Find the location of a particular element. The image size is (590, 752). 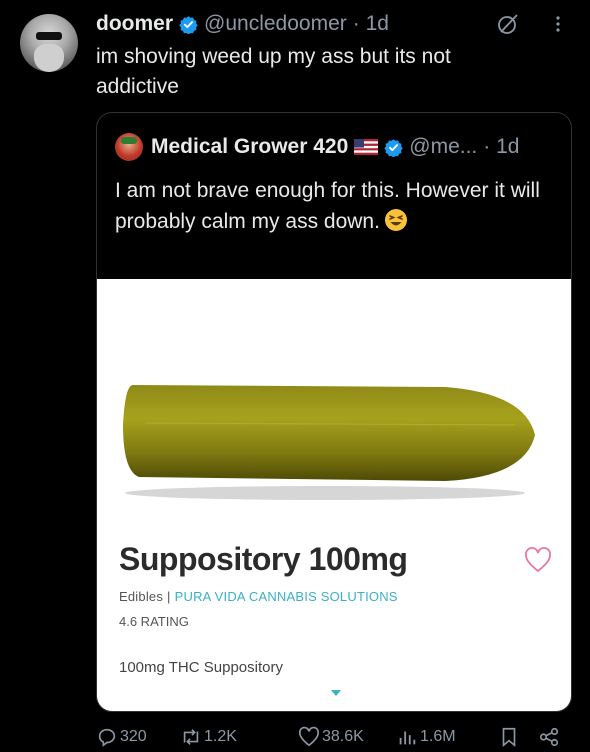

views-button: 1.6M is located at coordinates (426, 737).